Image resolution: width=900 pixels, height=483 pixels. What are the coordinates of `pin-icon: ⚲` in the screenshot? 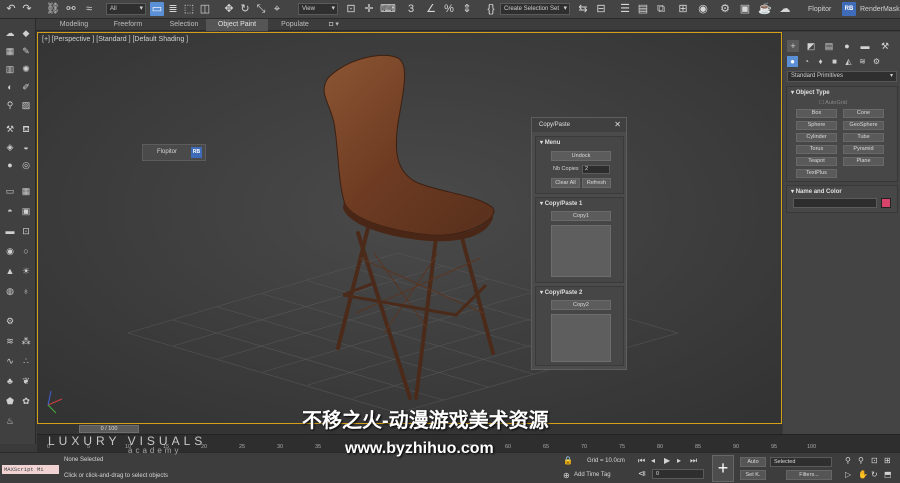 It's located at (10, 105).